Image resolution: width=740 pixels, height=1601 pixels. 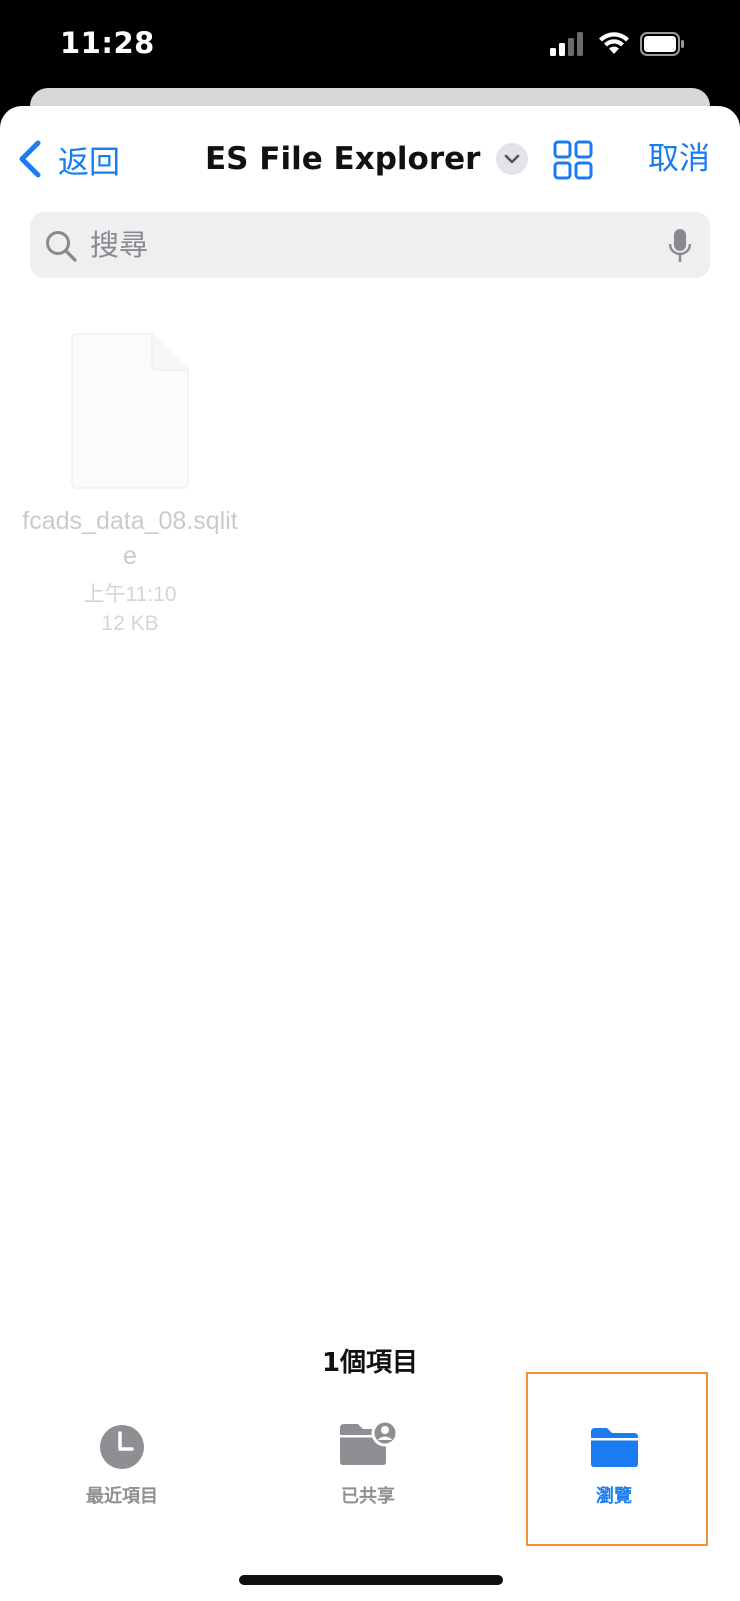 I want to click on item-count: 1個項目, so click(x=370, y=1363).